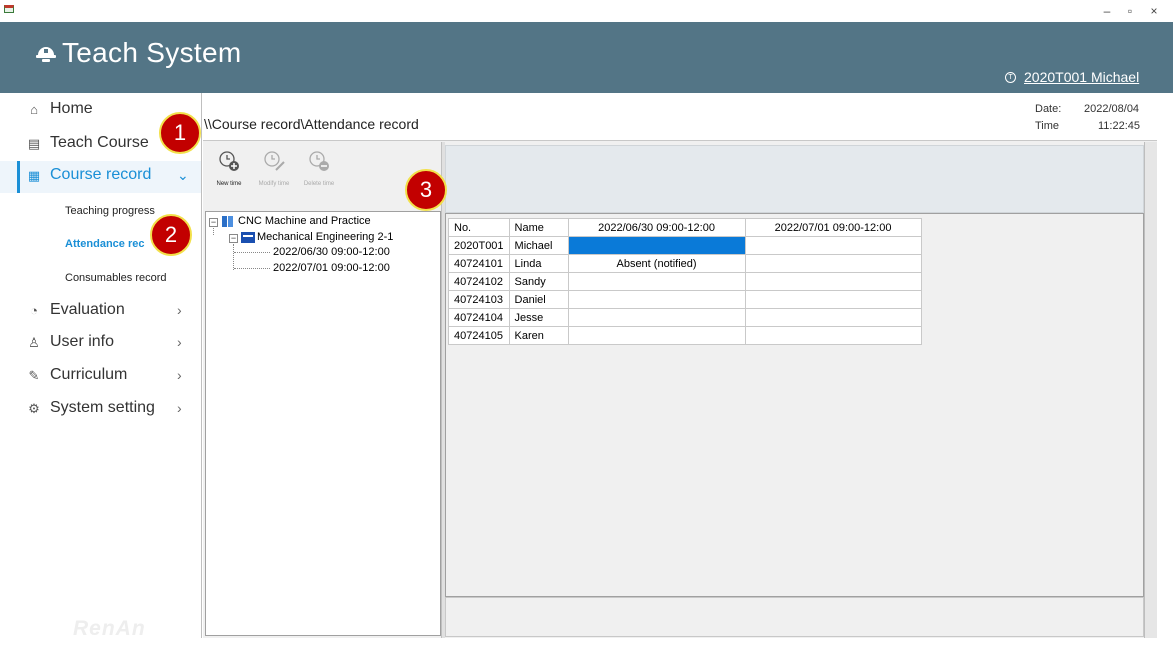 The width and height of the screenshot is (1173, 655). Describe the element at coordinates (171, 235) in the screenshot. I see `annotation-badge-2: 2` at that location.